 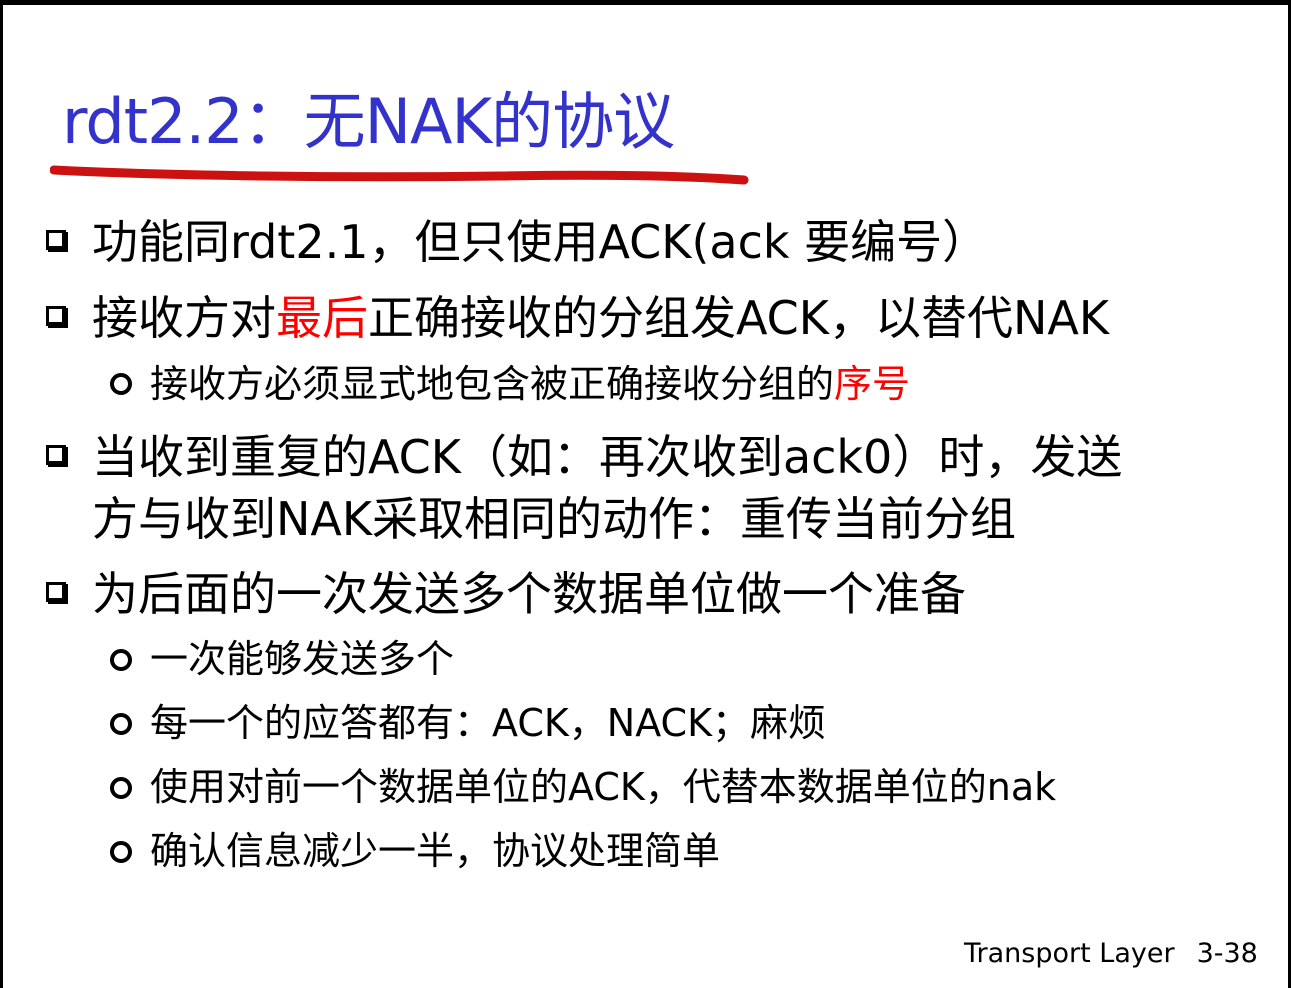 I want to click on bullet-2-text-post: 正确接收的分组发ACK，以替代NAK, so click(x=738, y=318).